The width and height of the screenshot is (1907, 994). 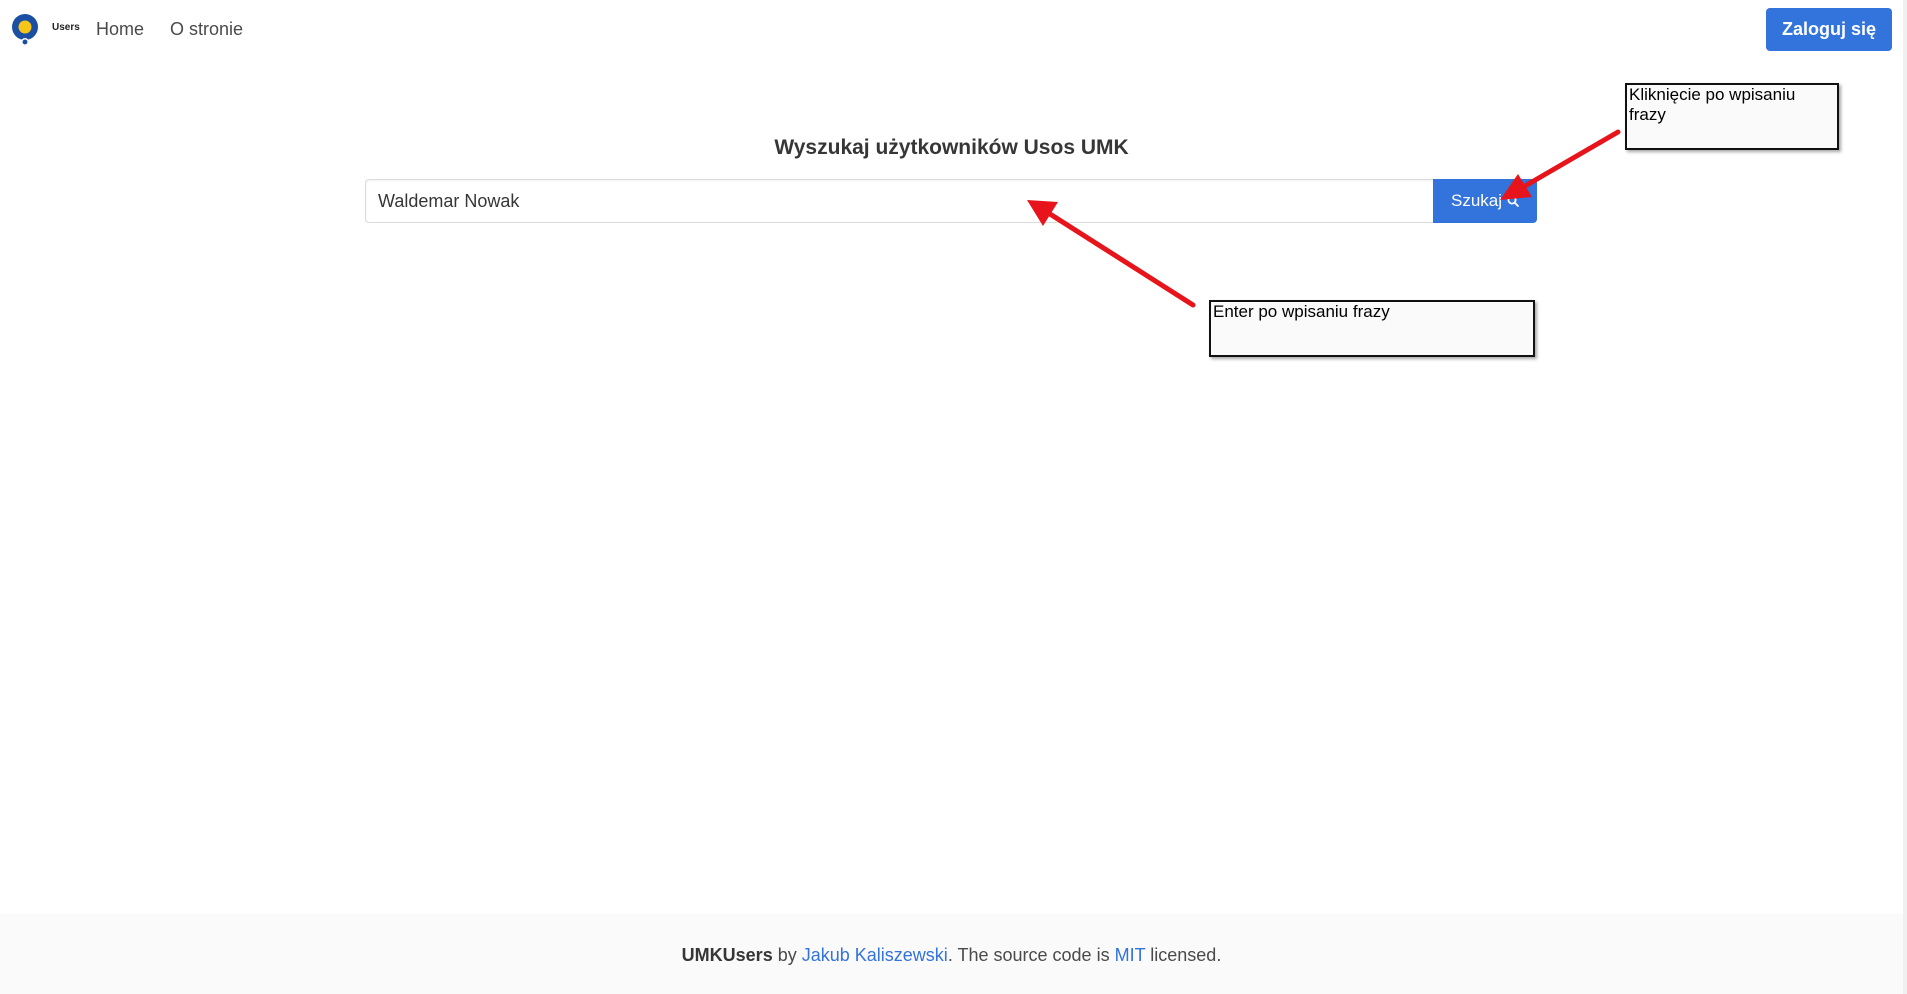 What do you see at coordinates (1732, 116) in the screenshot?
I see `annotation-click: Kliknięcie po wpisaniu frazy` at bounding box center [1732, 116].